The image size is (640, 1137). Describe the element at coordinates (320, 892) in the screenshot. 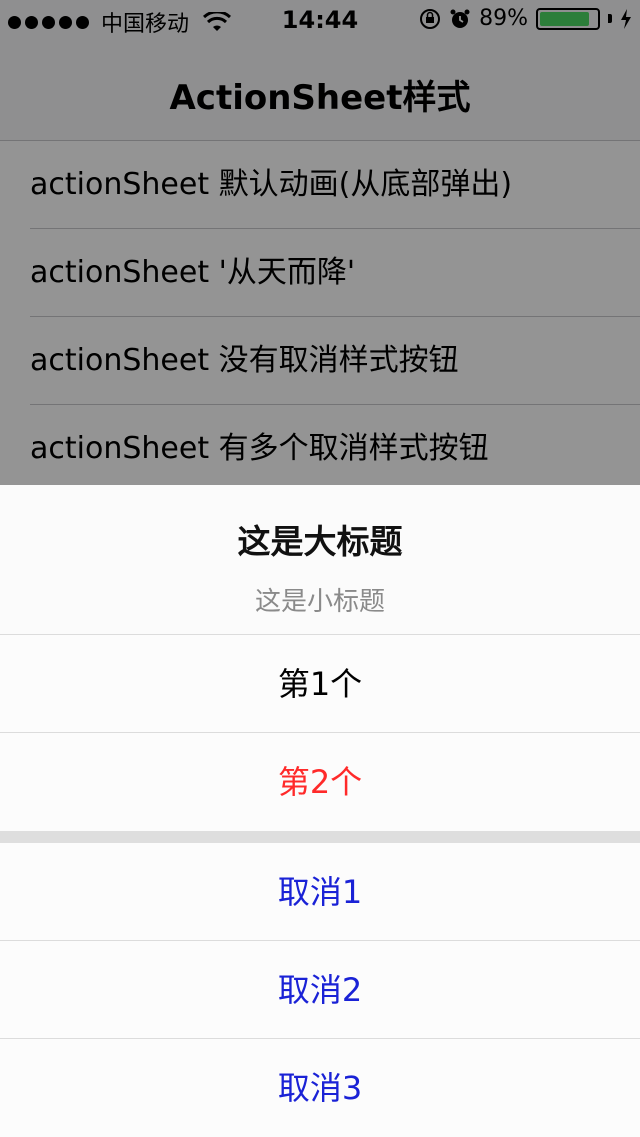

I see `cancel-button-1: 取消1` at that location.